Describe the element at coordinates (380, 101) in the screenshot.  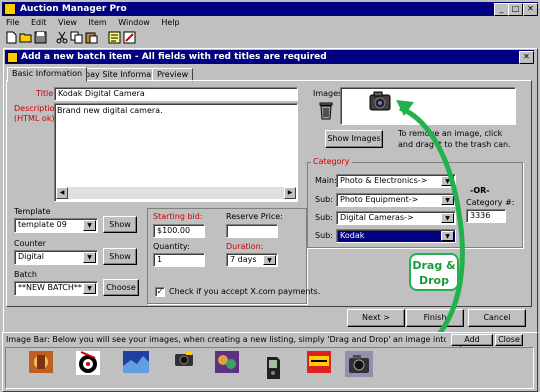
I see `camera-image` at that location.